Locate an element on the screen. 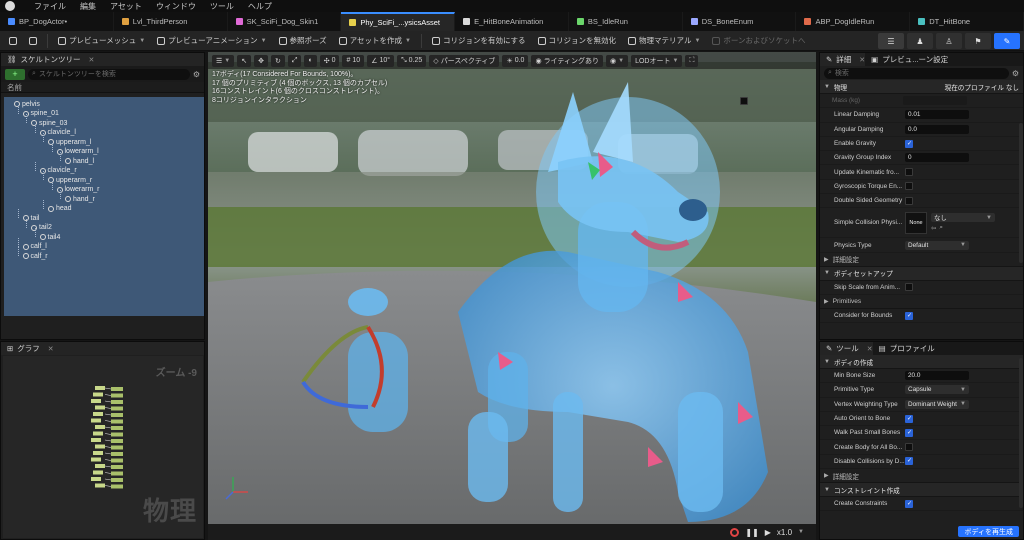 The image size is (1024, 540). linear-damping-input: 0.01 is located at coordinates (937, 115).